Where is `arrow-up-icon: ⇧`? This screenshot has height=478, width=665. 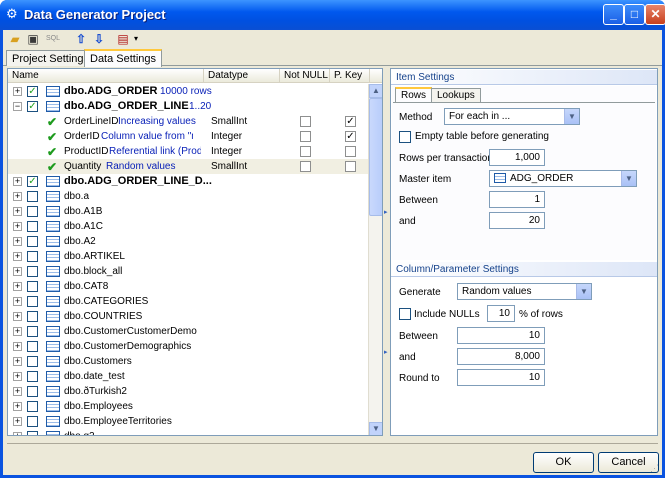
arrow-up-icon: ⇧ is located at coordinates (81, 39).